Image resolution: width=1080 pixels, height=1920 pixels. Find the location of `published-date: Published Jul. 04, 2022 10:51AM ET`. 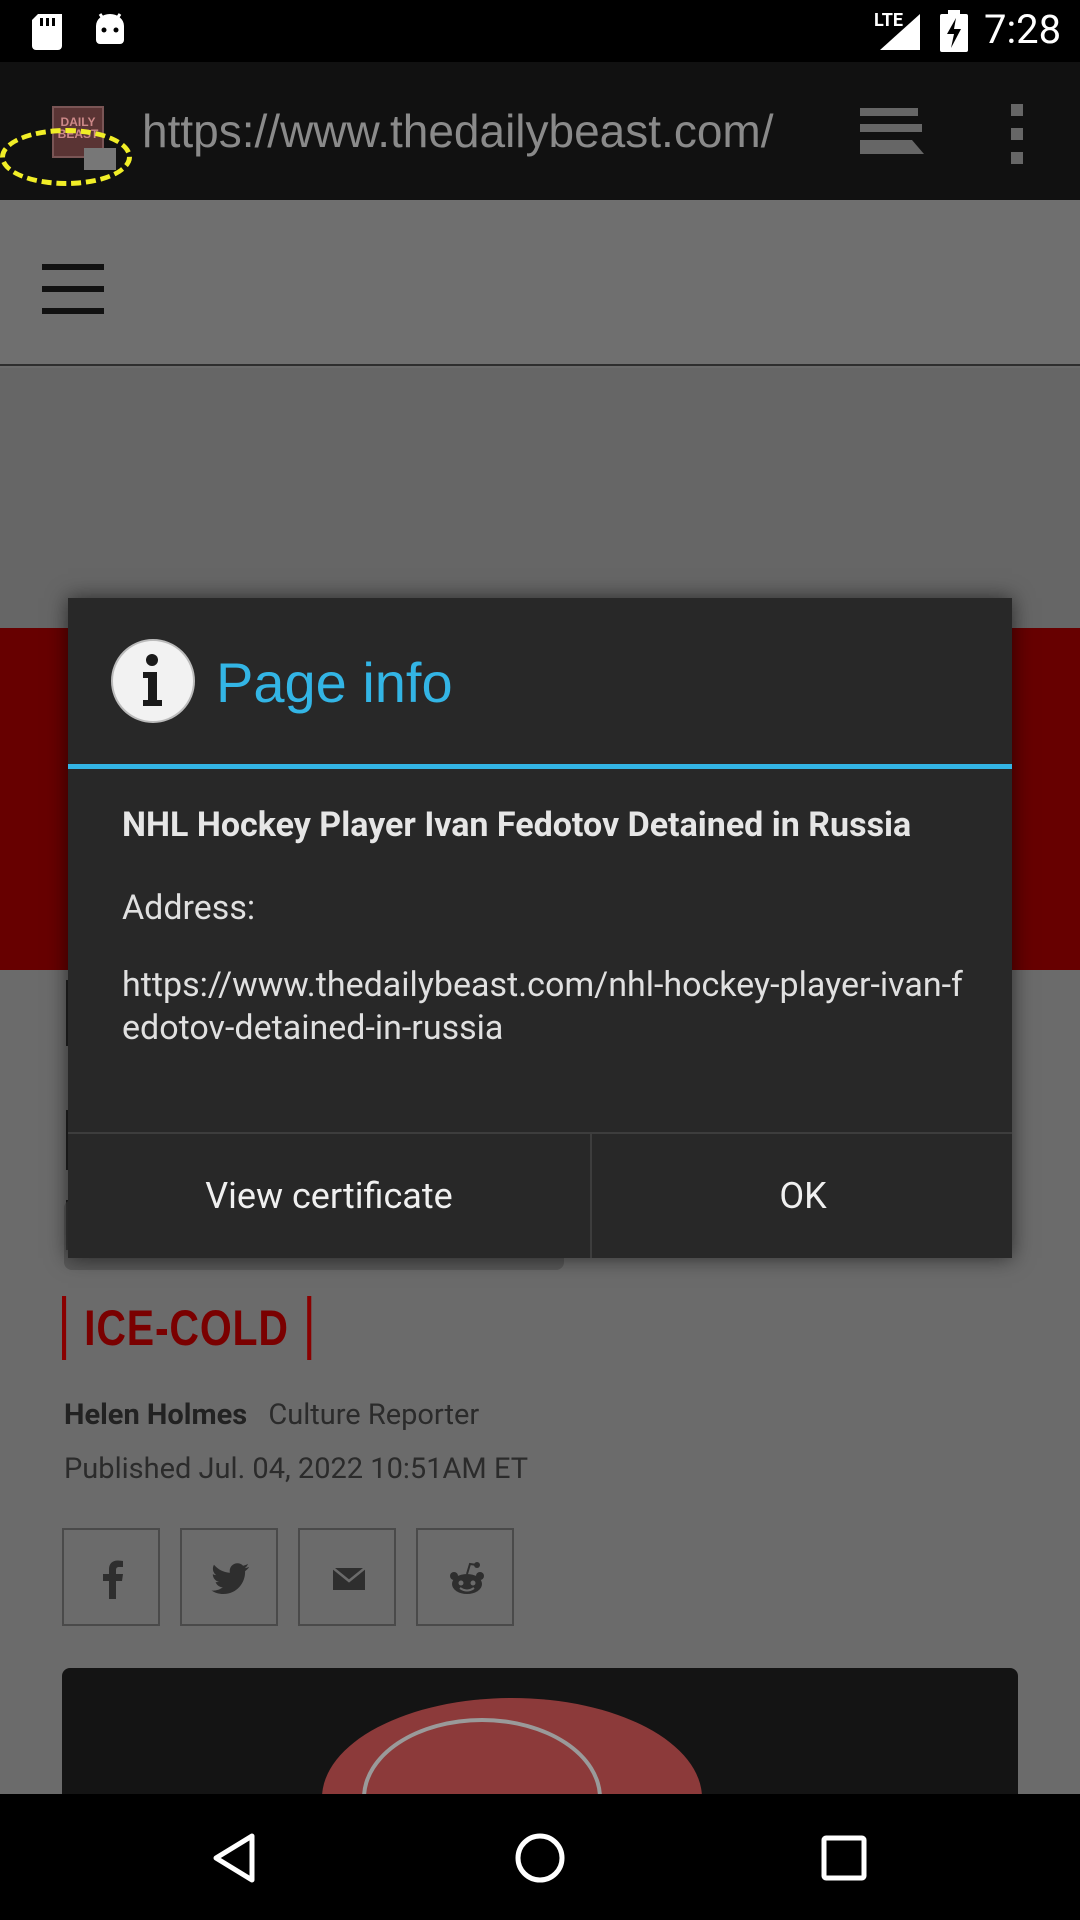

published-date: Published Jul. 04, 2022 10:51AM ET is located at coordinates (296, 1469).